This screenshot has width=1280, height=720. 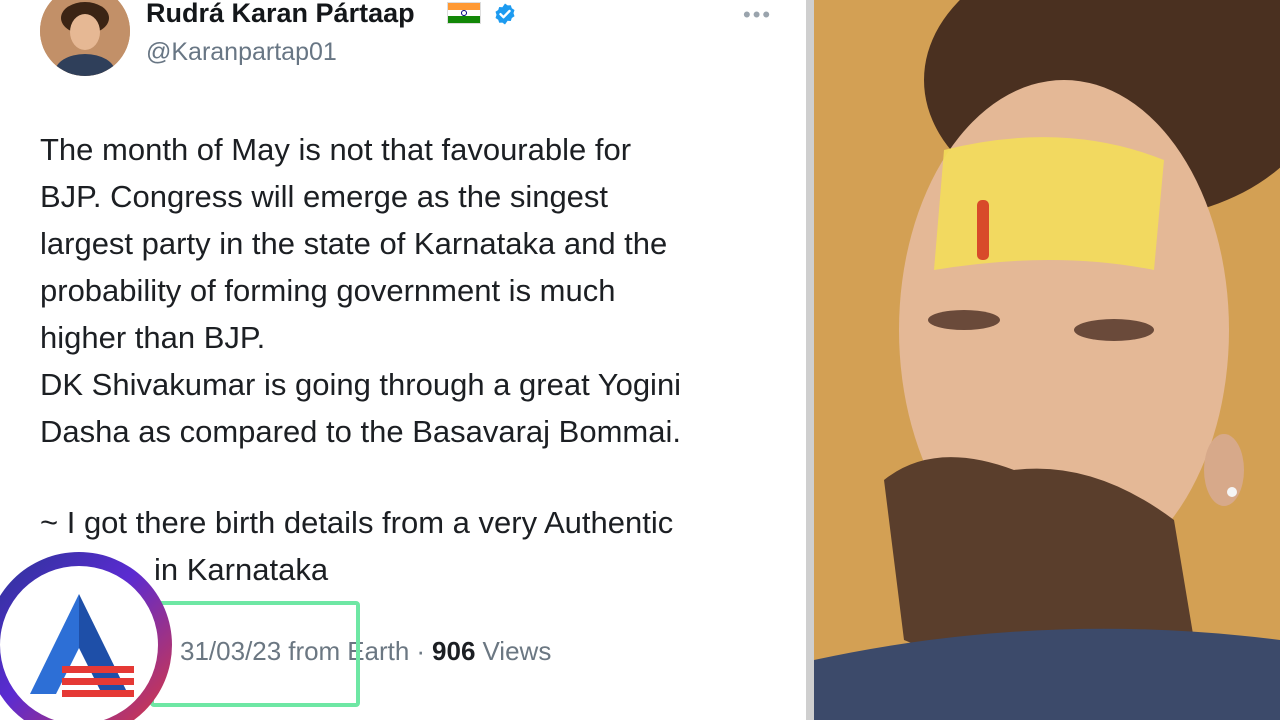 What do you see at coordinates (82, 645) in the screenshot?
I see `logo-mark-icon` at bounding box center [82, 645].